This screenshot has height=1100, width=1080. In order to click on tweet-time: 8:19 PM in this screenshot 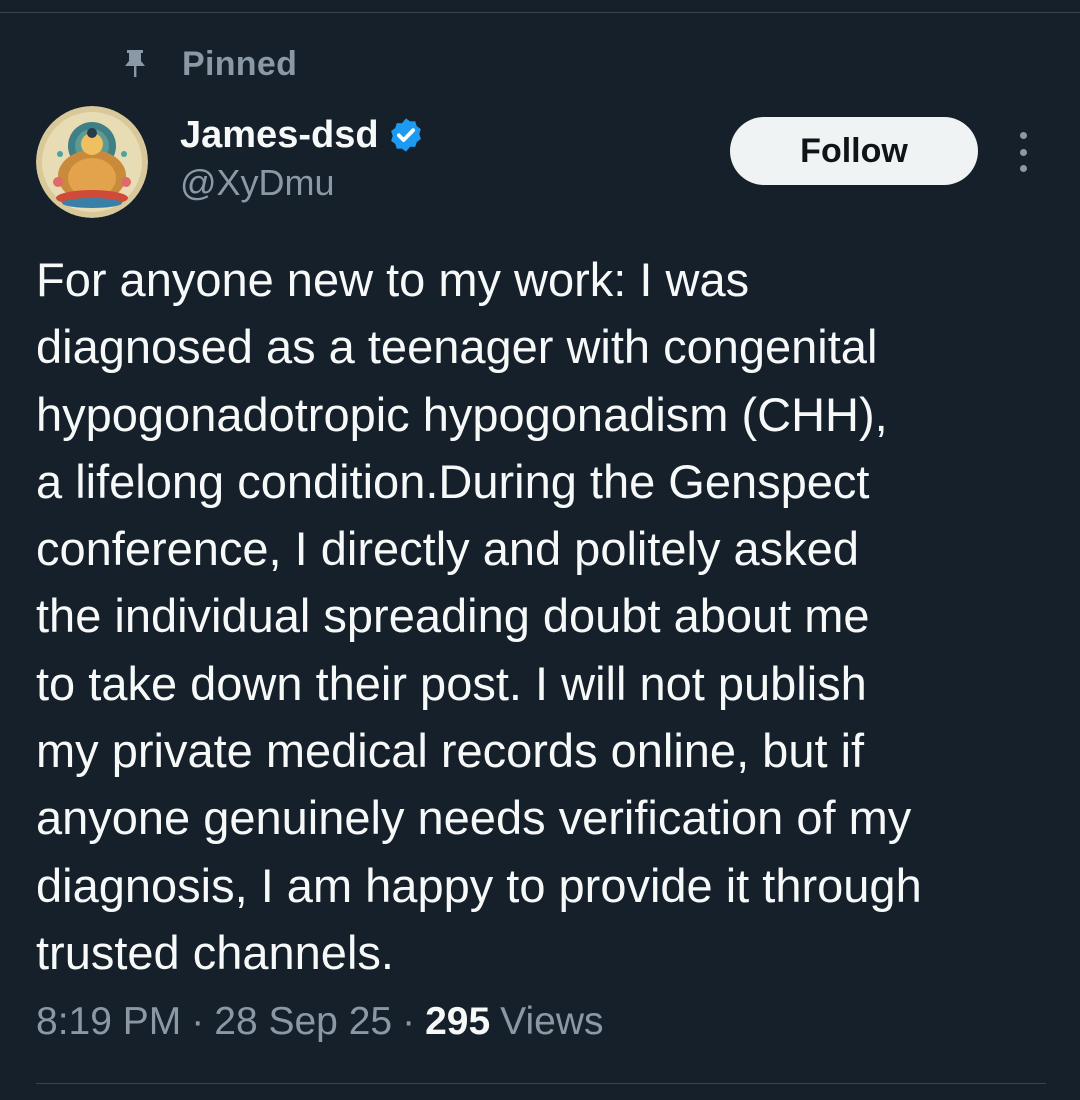, I will do `click(108, 1022)`.